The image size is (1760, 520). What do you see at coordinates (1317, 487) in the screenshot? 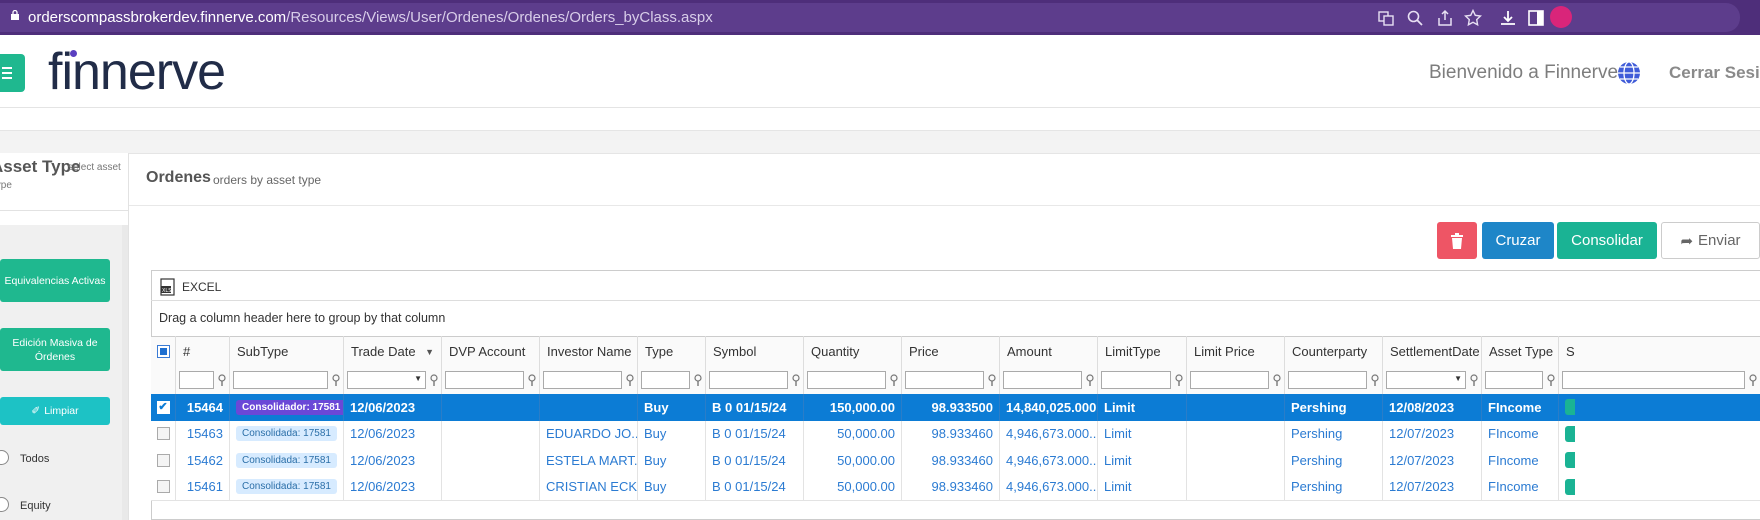
I see `cell-text: Pershing` at bounding box center [1317, 487].